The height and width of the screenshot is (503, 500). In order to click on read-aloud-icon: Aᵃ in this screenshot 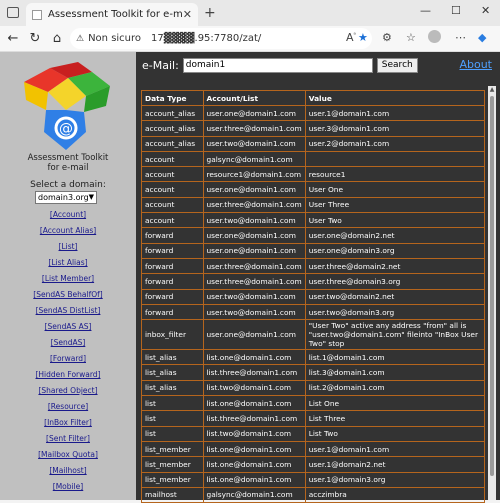, I will do `click(351, 37)`.